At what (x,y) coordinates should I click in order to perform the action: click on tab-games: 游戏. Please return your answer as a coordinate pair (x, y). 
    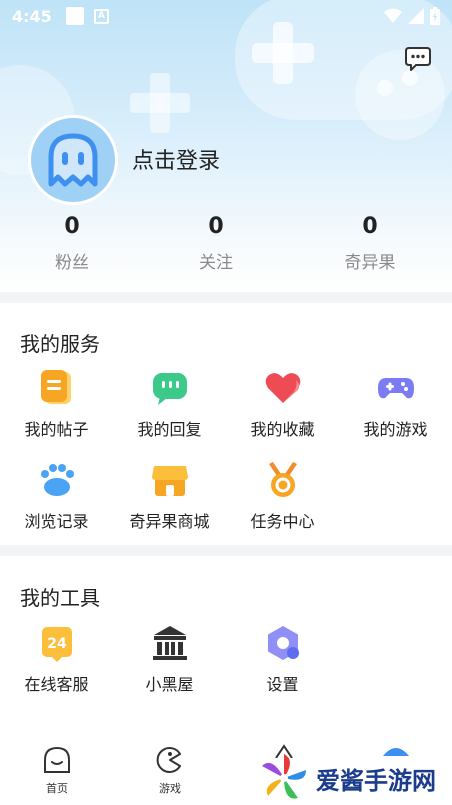
    Looking at the image, I should click on (170, 771).